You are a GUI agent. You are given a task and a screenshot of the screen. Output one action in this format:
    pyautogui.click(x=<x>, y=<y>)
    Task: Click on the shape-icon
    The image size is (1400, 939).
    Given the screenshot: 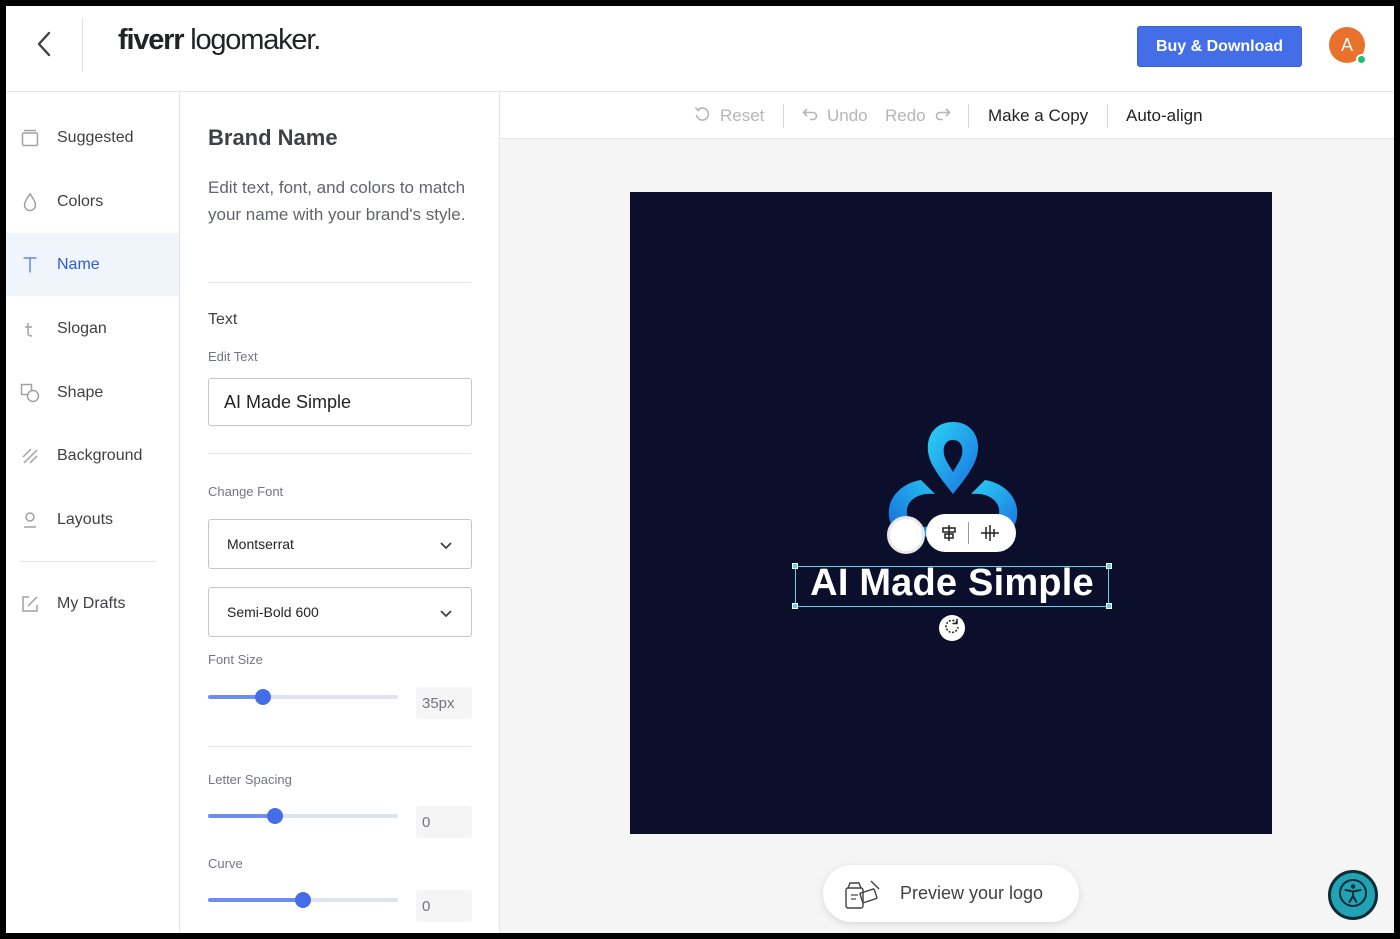 What is the action you would take?
    pyautogui.click(x=30, y=393)
    